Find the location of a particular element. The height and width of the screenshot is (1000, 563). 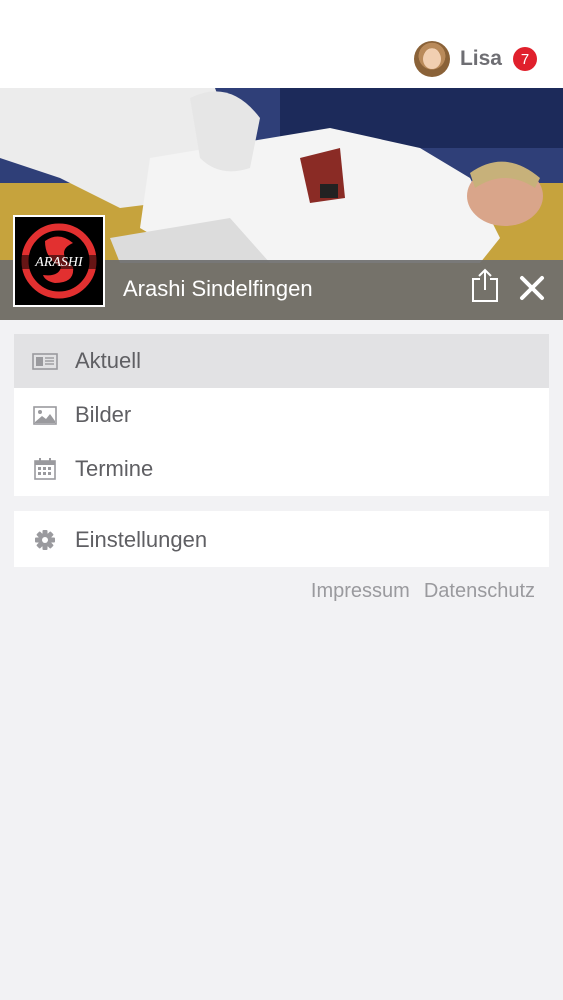

user-profile: Lisa 7 is located at coordinates (475, 59).